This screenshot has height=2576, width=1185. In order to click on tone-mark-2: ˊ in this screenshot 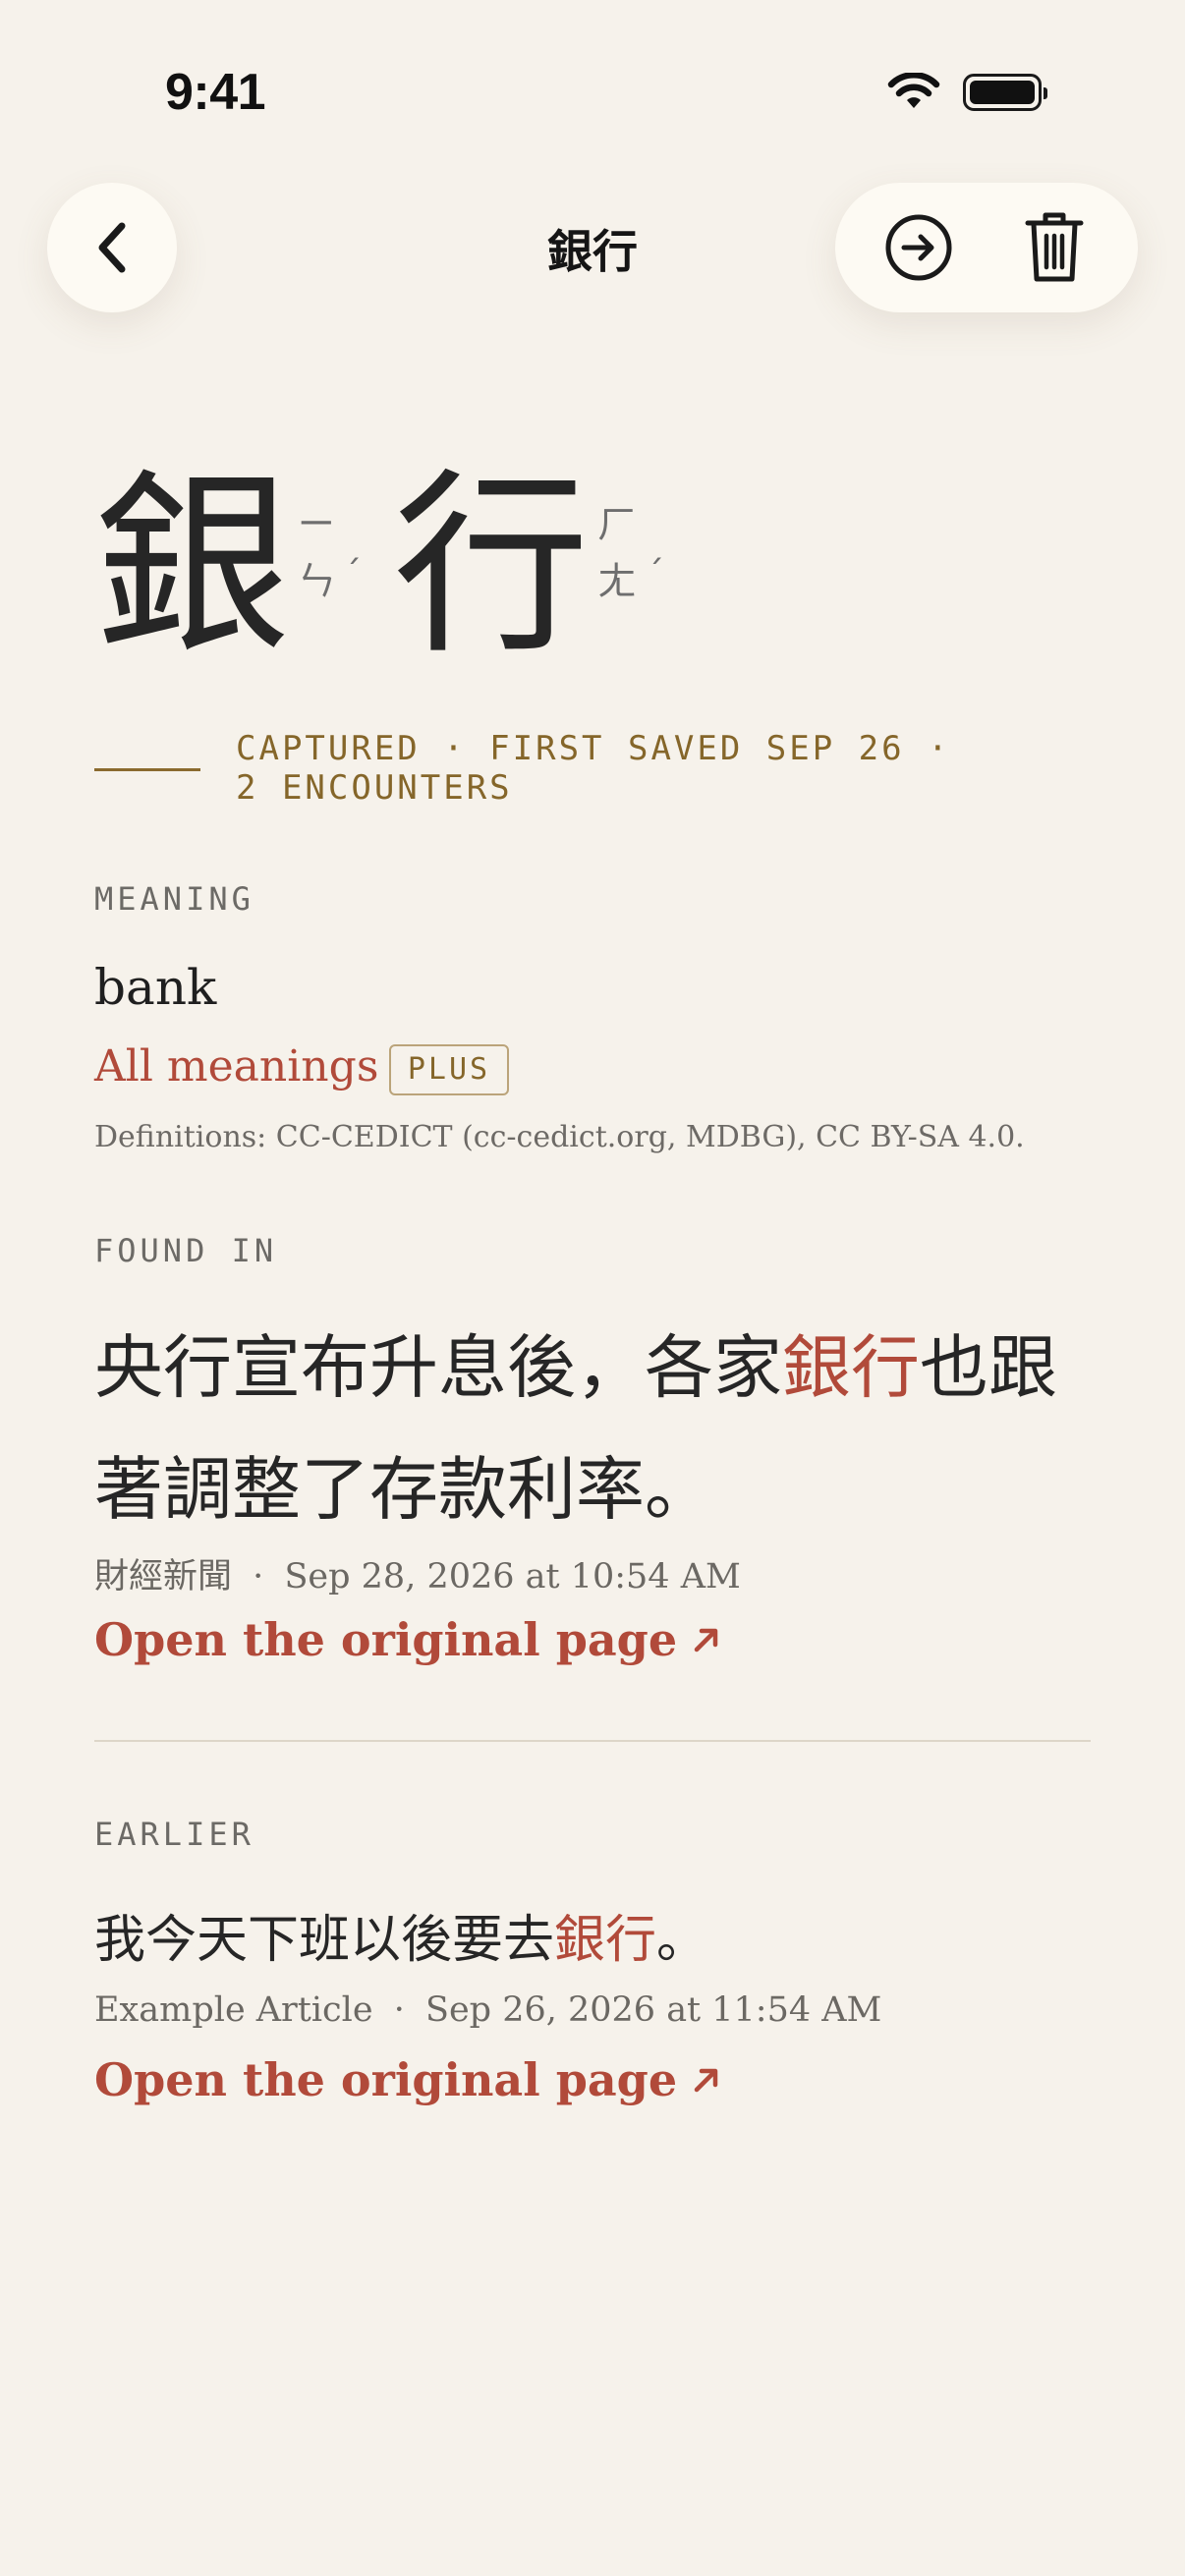, I will do `click(656, 574)`.